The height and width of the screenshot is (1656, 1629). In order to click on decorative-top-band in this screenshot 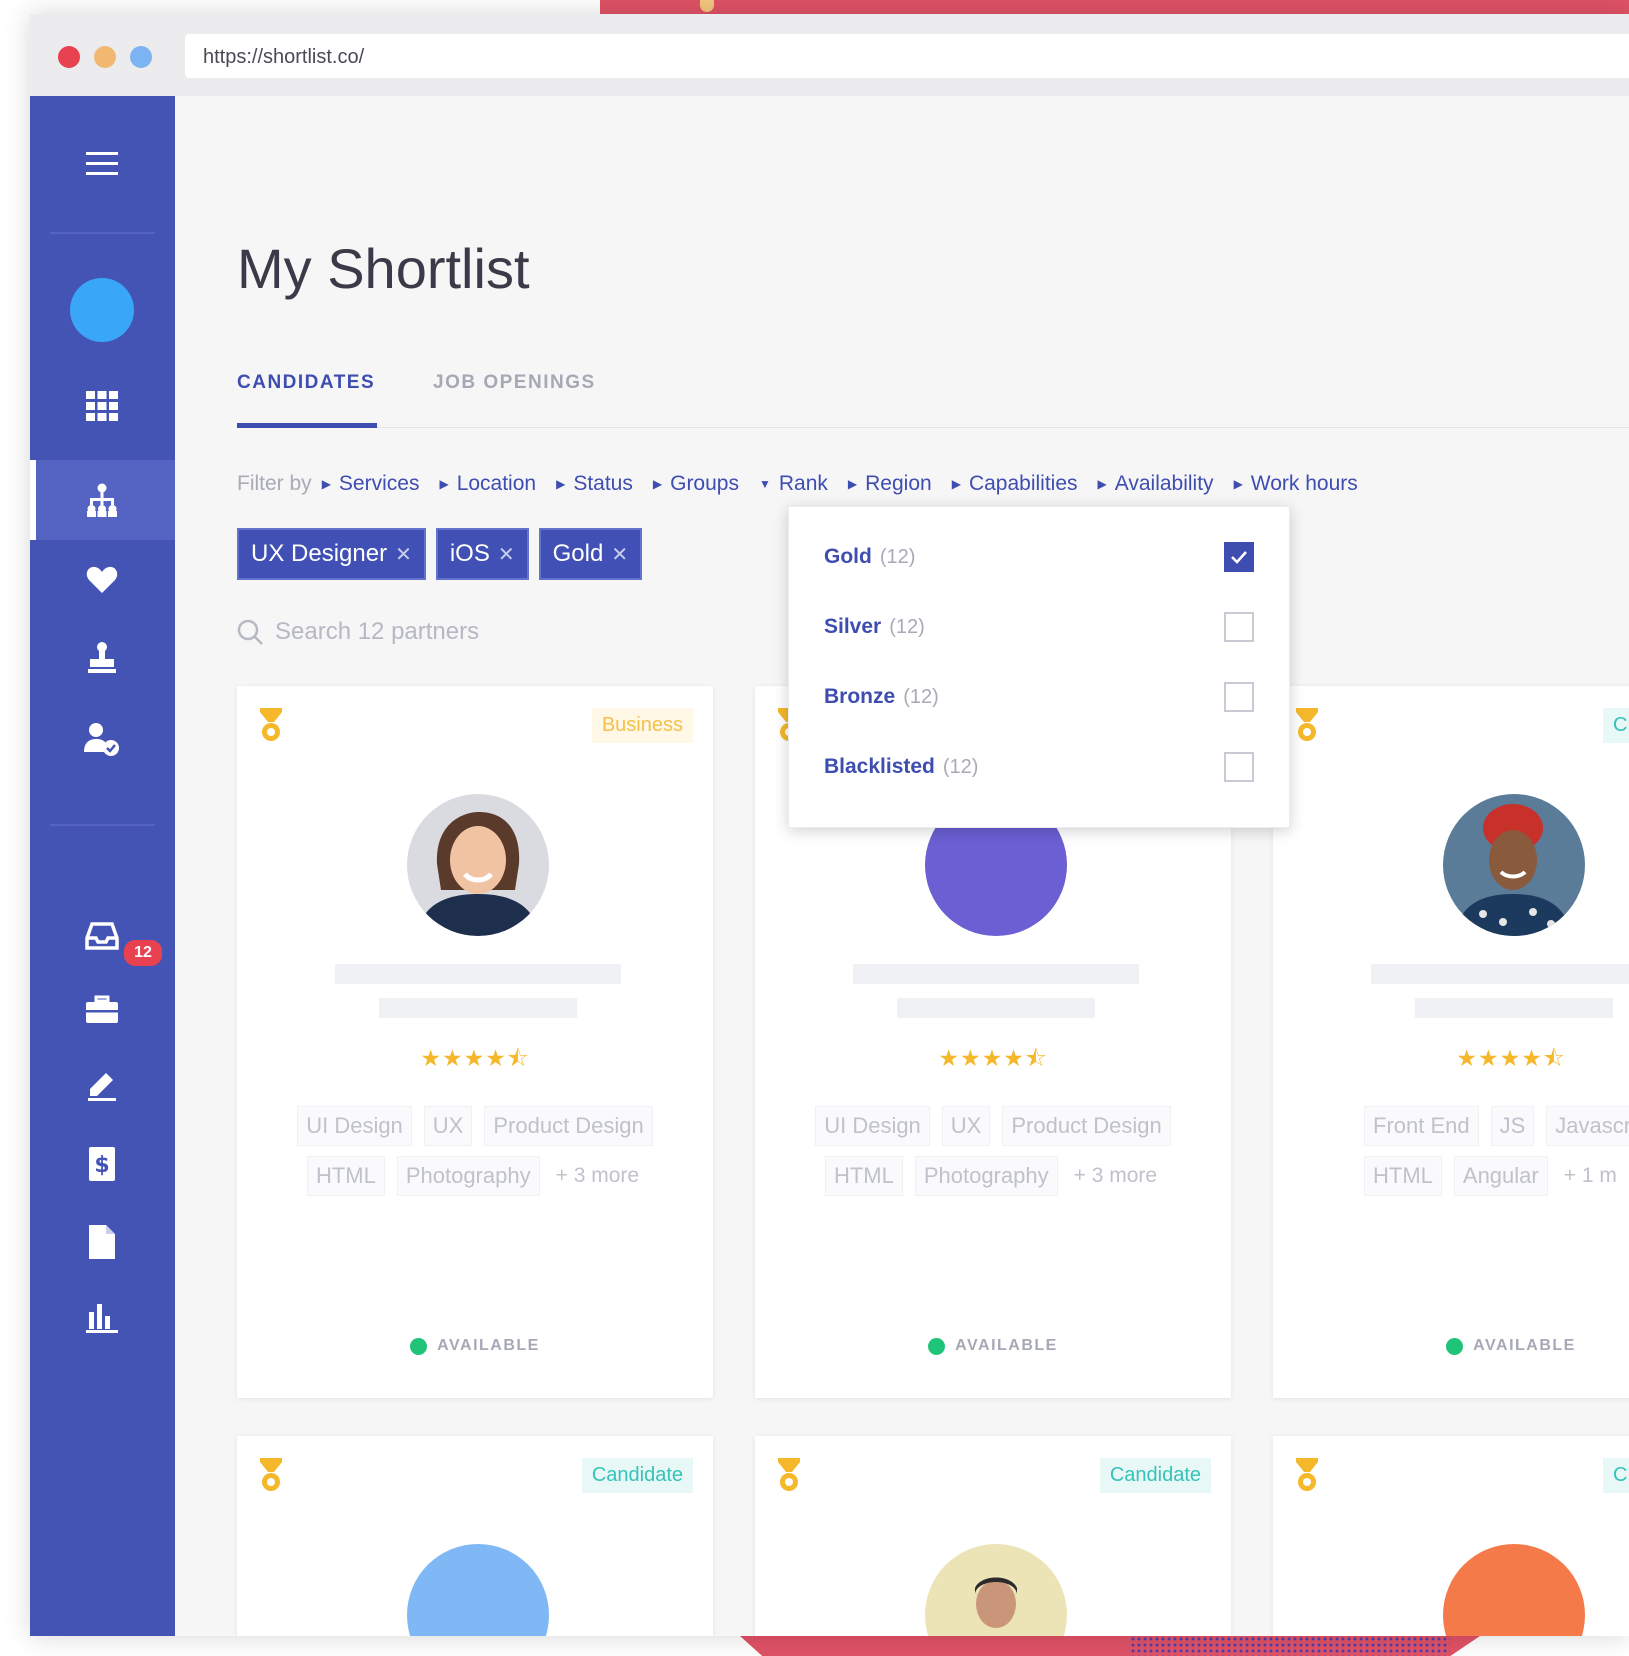, I will do `click(1114, 7)`.